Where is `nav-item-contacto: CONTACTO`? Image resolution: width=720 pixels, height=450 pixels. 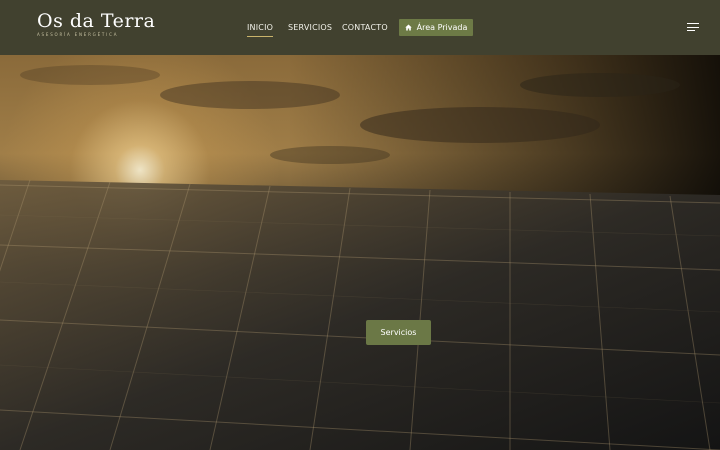
nav-item-contacto: CONTACTO is located at coordinates (365, 28).